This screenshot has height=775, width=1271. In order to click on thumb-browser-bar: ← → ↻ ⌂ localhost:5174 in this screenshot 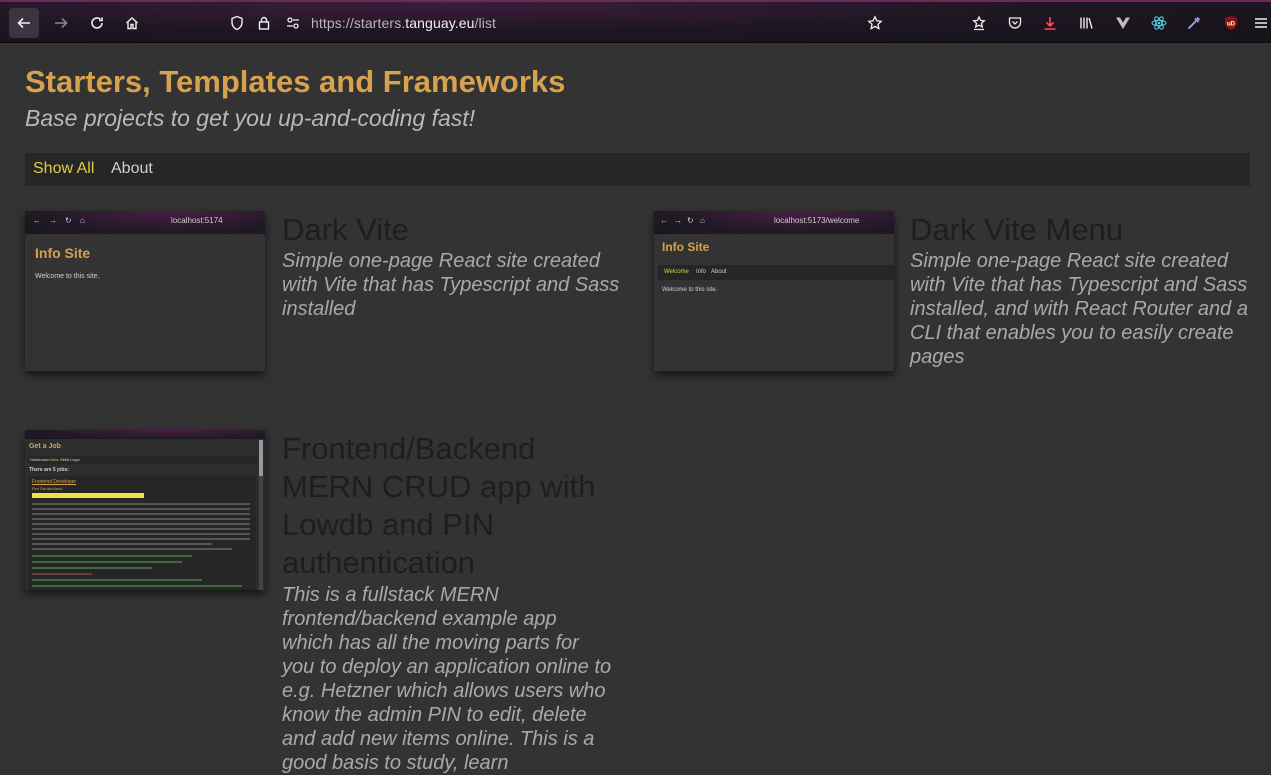, I will do `click(145, 222)`.